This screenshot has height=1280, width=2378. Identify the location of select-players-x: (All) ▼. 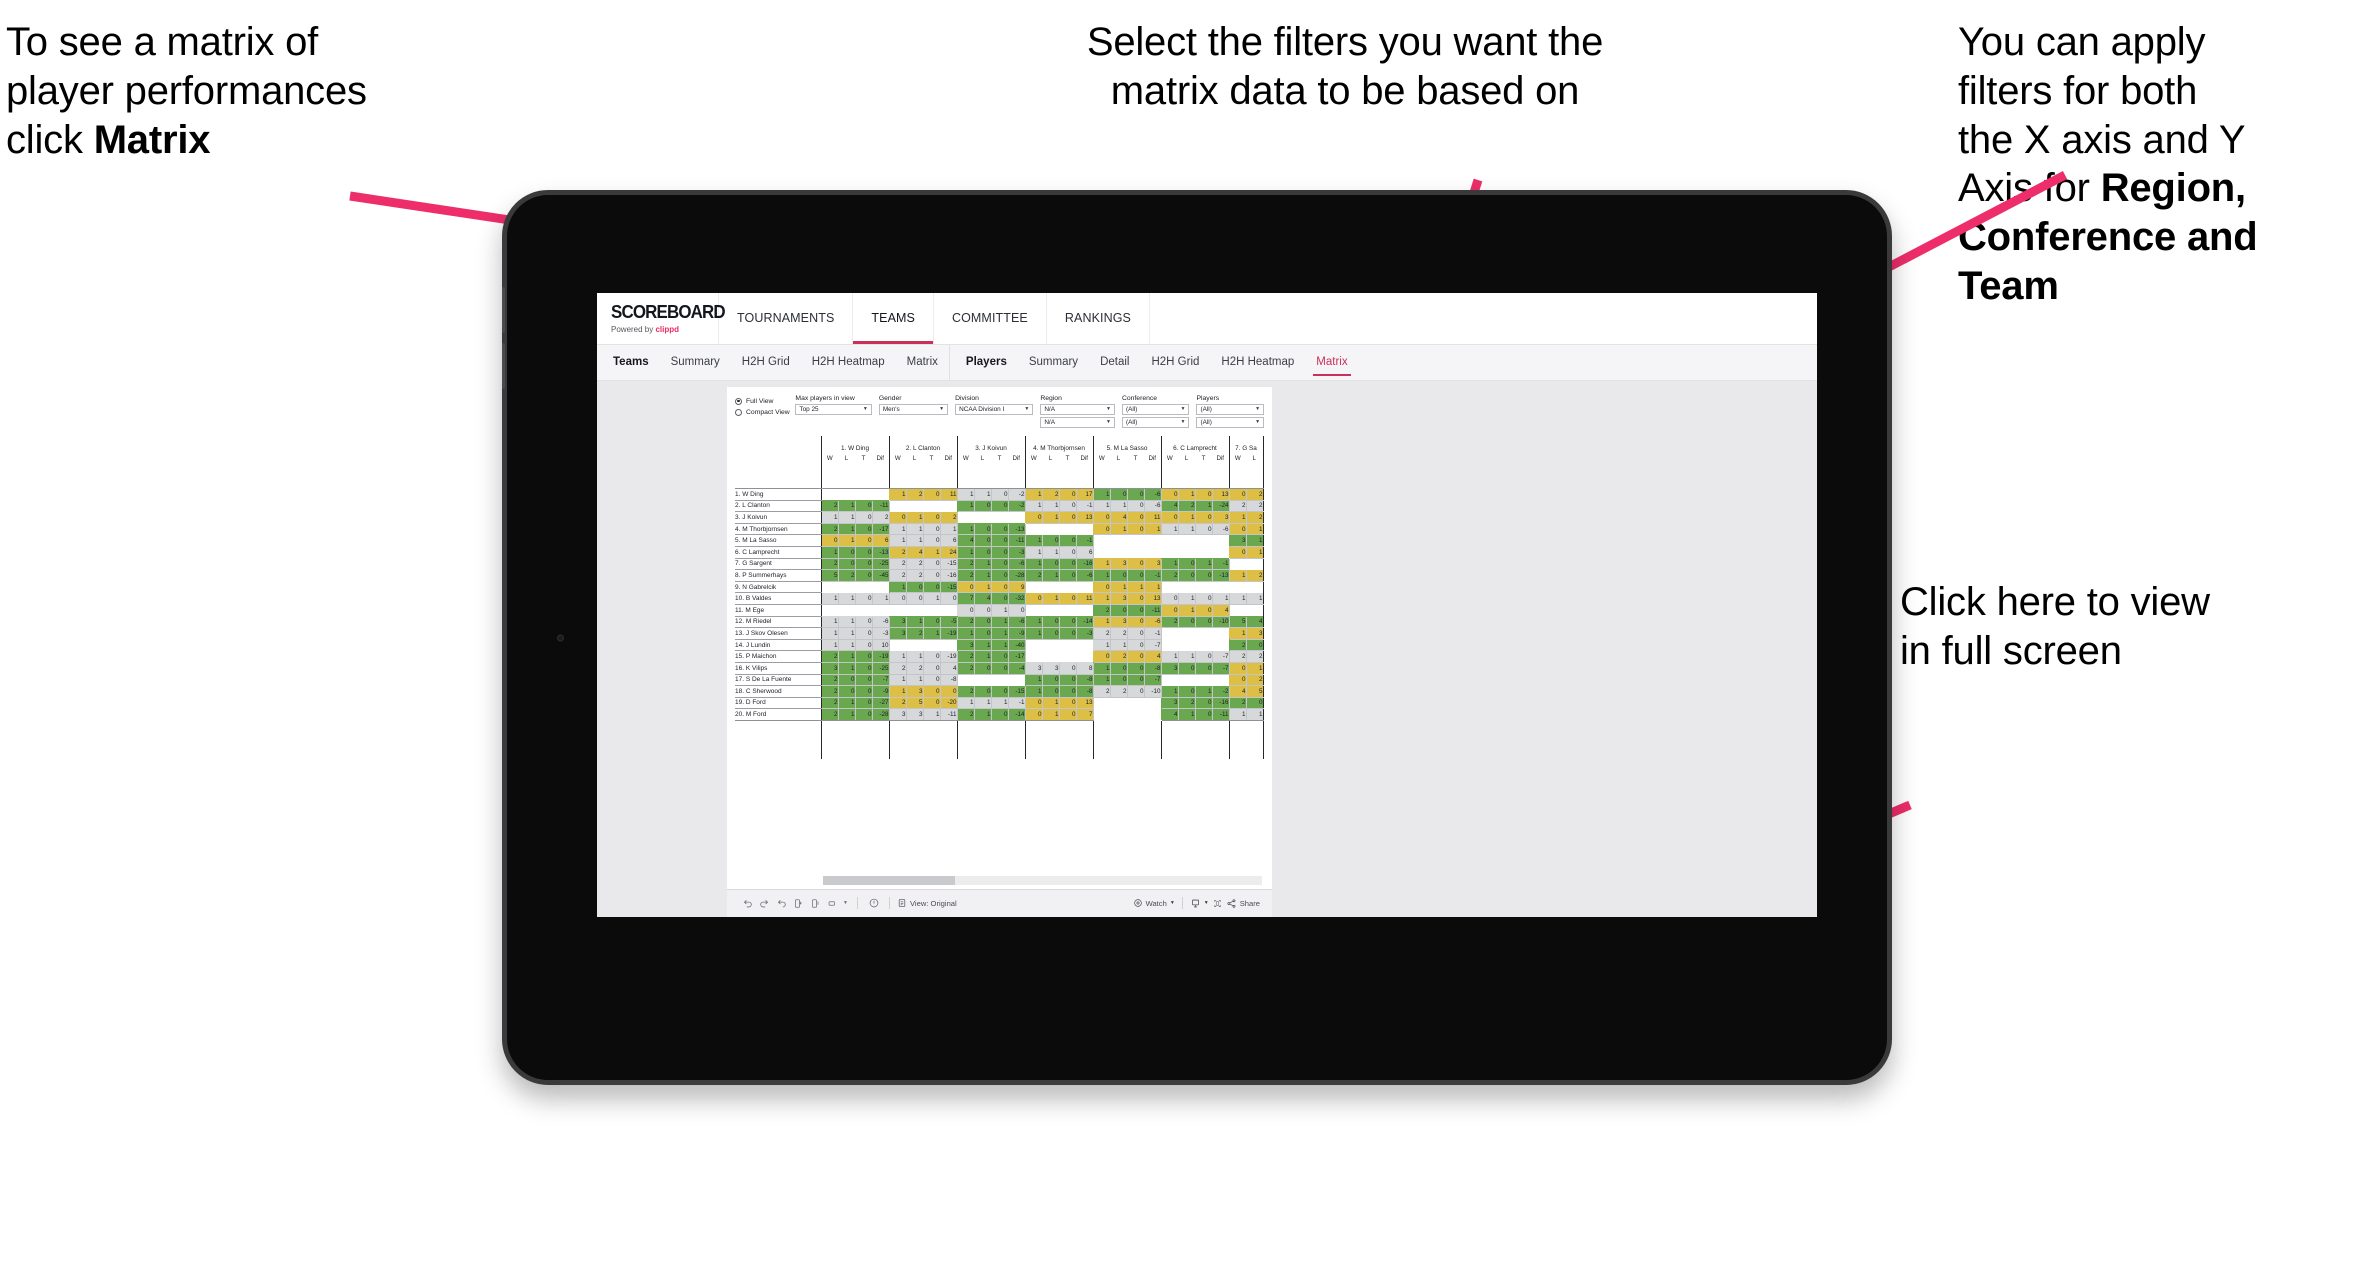
(1230, 409).